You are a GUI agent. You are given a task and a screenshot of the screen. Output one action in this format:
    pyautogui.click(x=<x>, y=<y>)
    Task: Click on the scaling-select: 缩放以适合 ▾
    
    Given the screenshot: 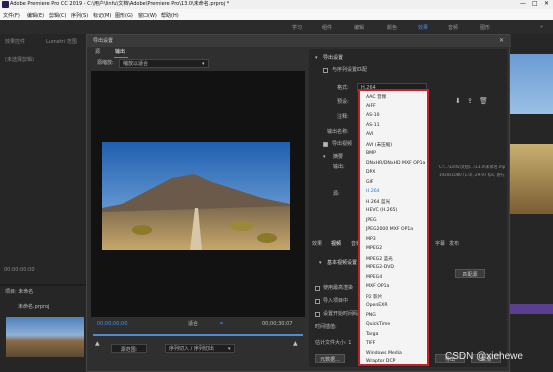 What is the action you would take?
    pyautogui.click(x=164, y=63)
    